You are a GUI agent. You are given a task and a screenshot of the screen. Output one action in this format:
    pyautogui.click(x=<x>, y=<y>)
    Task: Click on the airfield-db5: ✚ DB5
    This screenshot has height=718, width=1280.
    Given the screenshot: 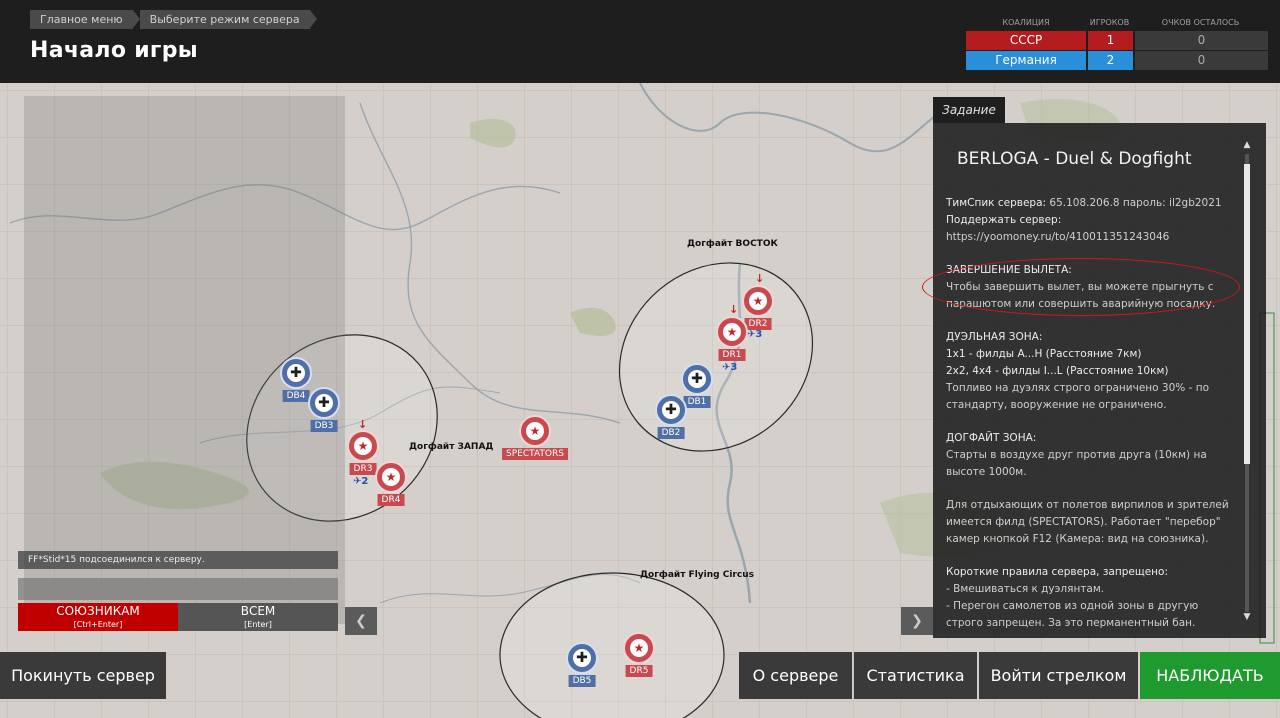 What is the action you would take?
    pyautogui.click(x=582, y=664)
    